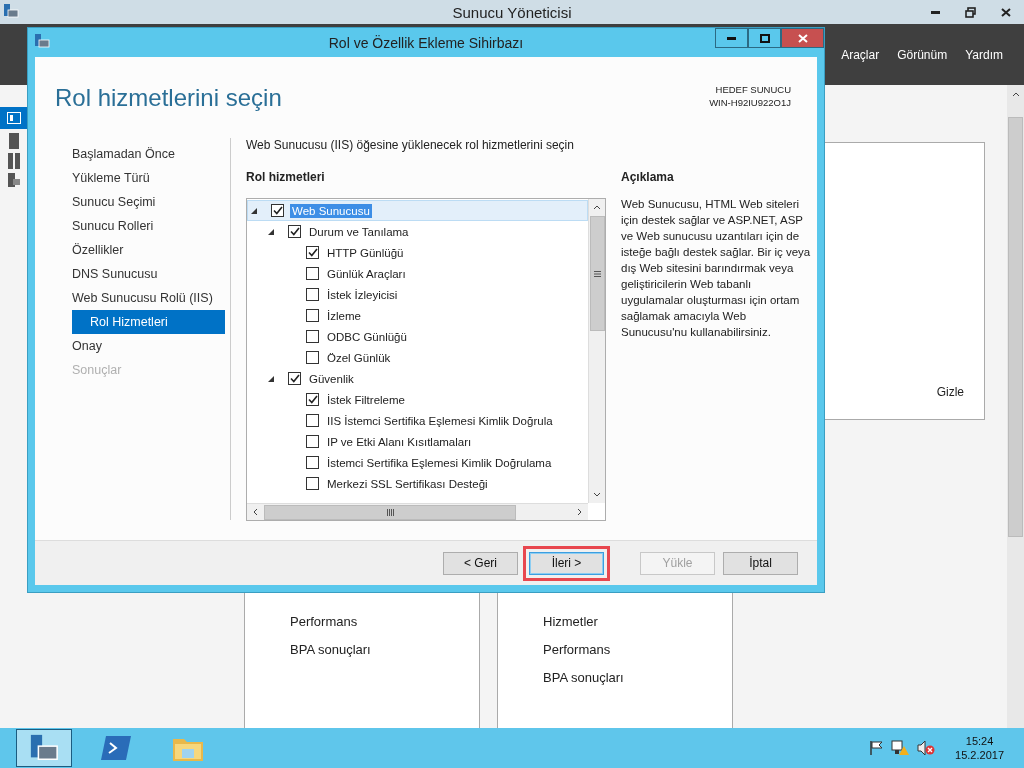  I want to click on close-button, so click(802, 38).